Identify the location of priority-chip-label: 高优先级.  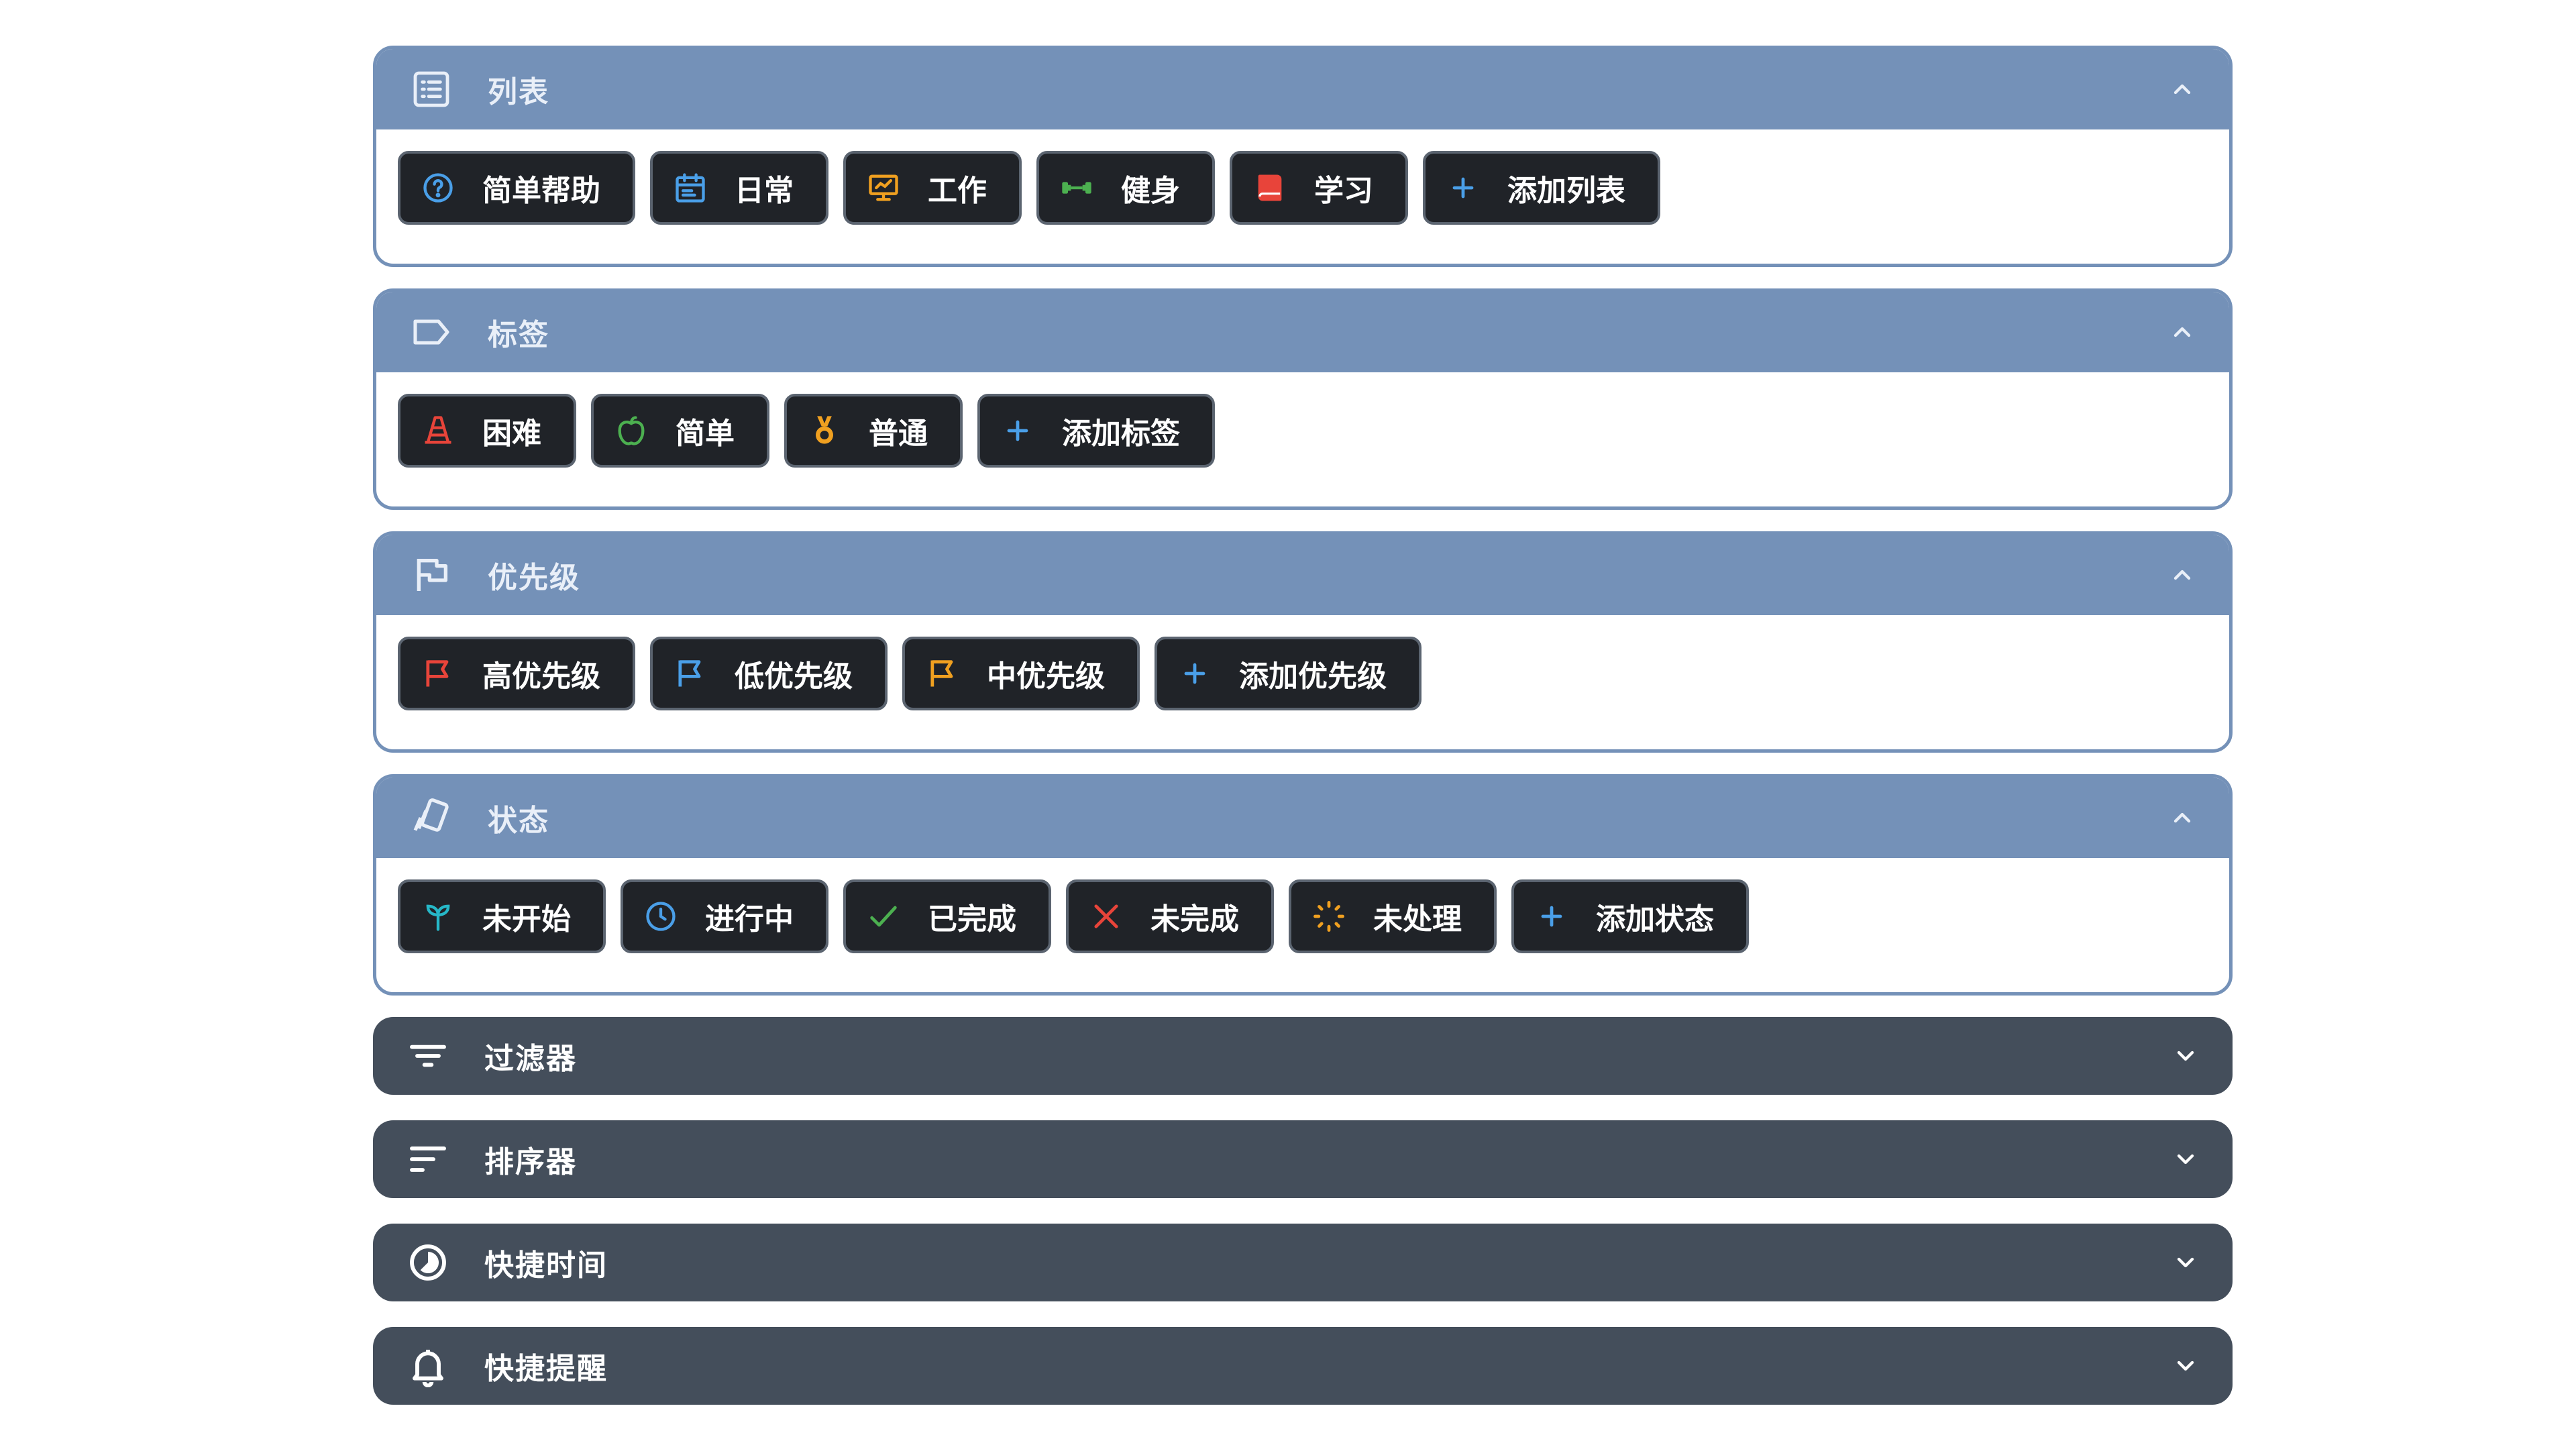
(541, 676).